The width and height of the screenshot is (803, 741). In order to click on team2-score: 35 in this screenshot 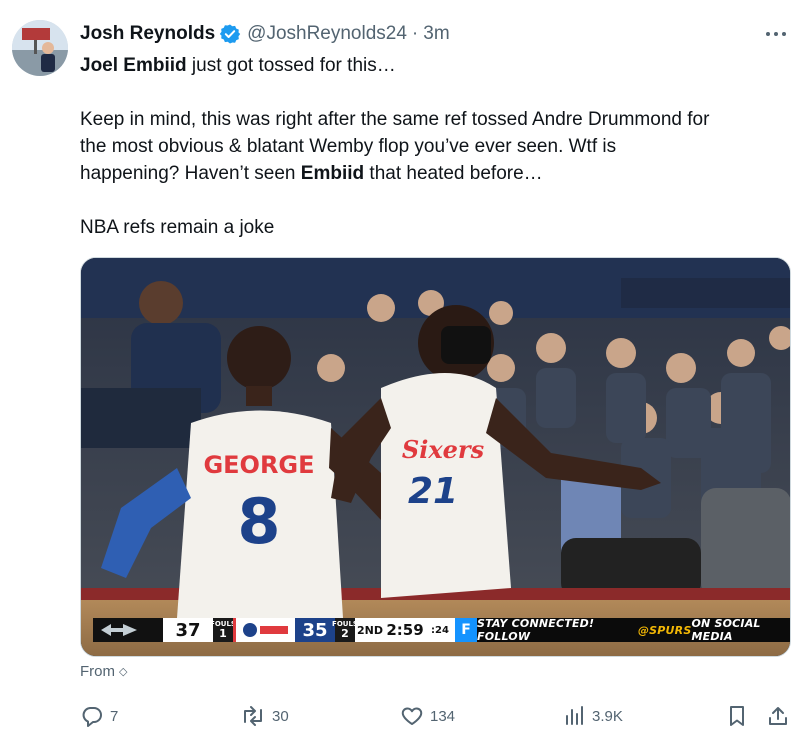, I will do `click(315, 630)`.